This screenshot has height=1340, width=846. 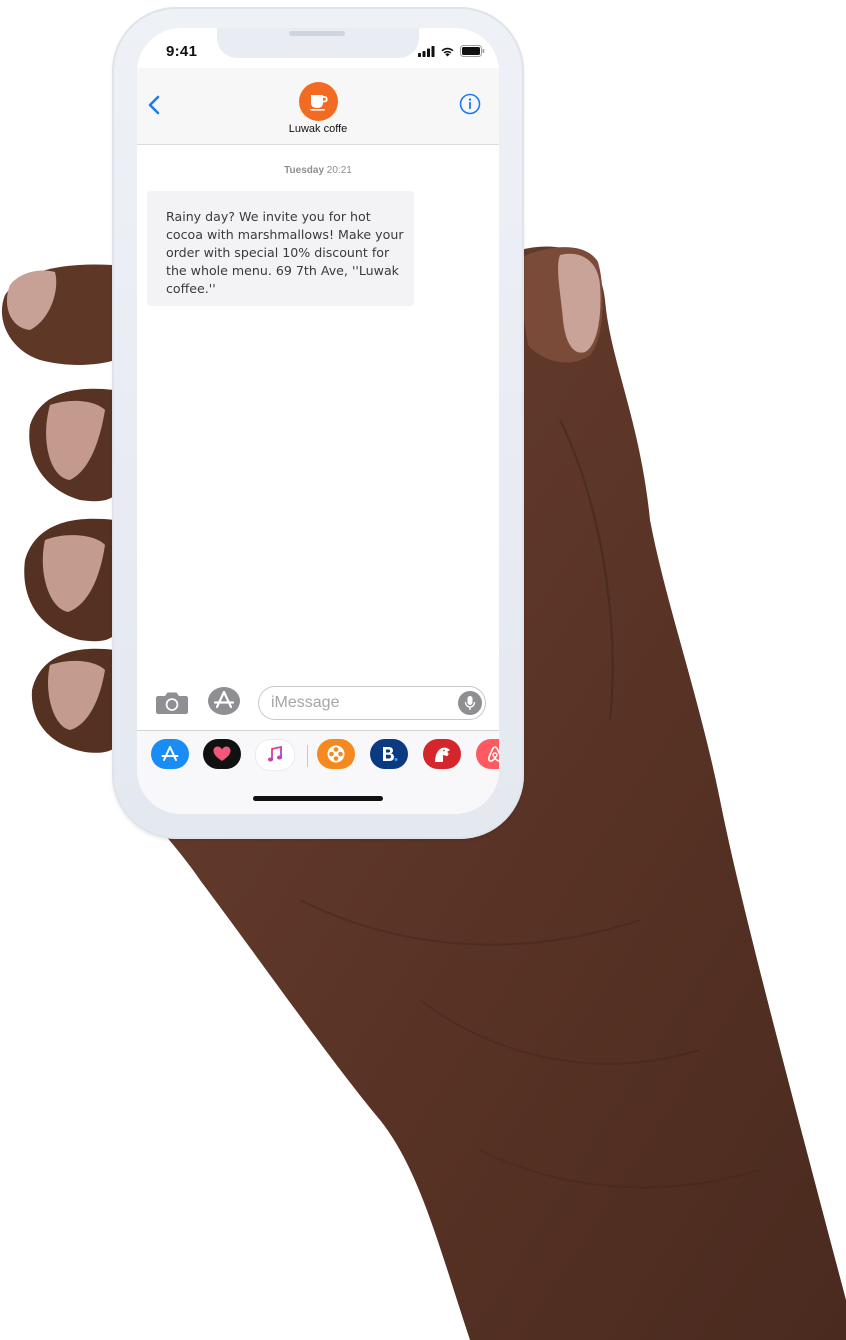 What do you see at coordinates (447, 51) in the screenshot?
I see `wifi-icon` at bounding box center [447, 51].